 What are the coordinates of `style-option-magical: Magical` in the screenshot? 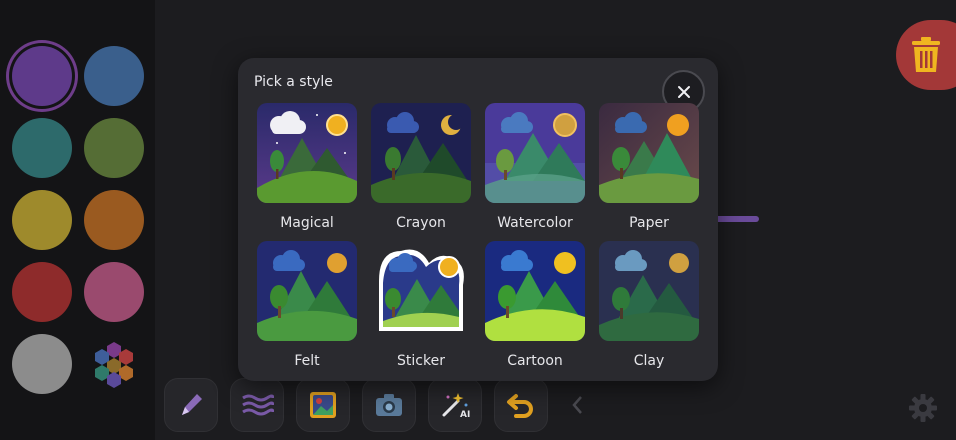 It's located at (307, 169).